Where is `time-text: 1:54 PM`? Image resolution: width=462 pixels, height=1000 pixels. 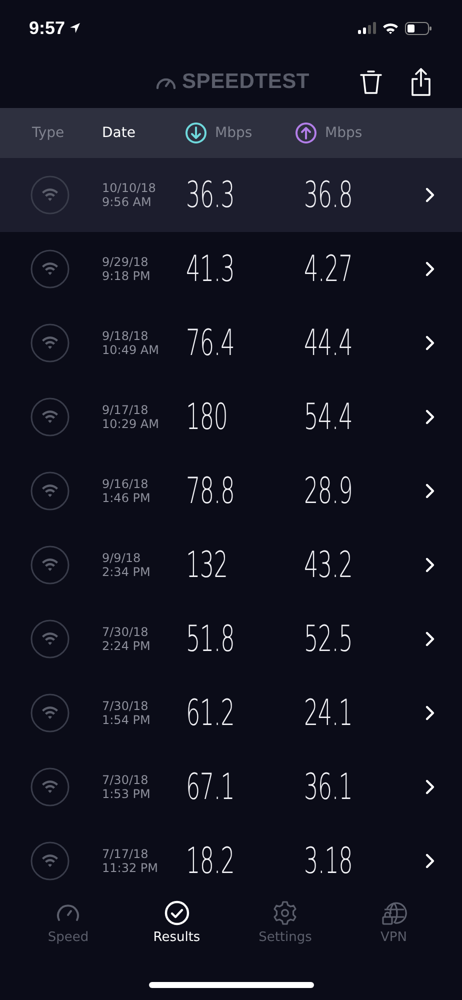
time-text: 1:54 PM is located at coordinates (126, 720).